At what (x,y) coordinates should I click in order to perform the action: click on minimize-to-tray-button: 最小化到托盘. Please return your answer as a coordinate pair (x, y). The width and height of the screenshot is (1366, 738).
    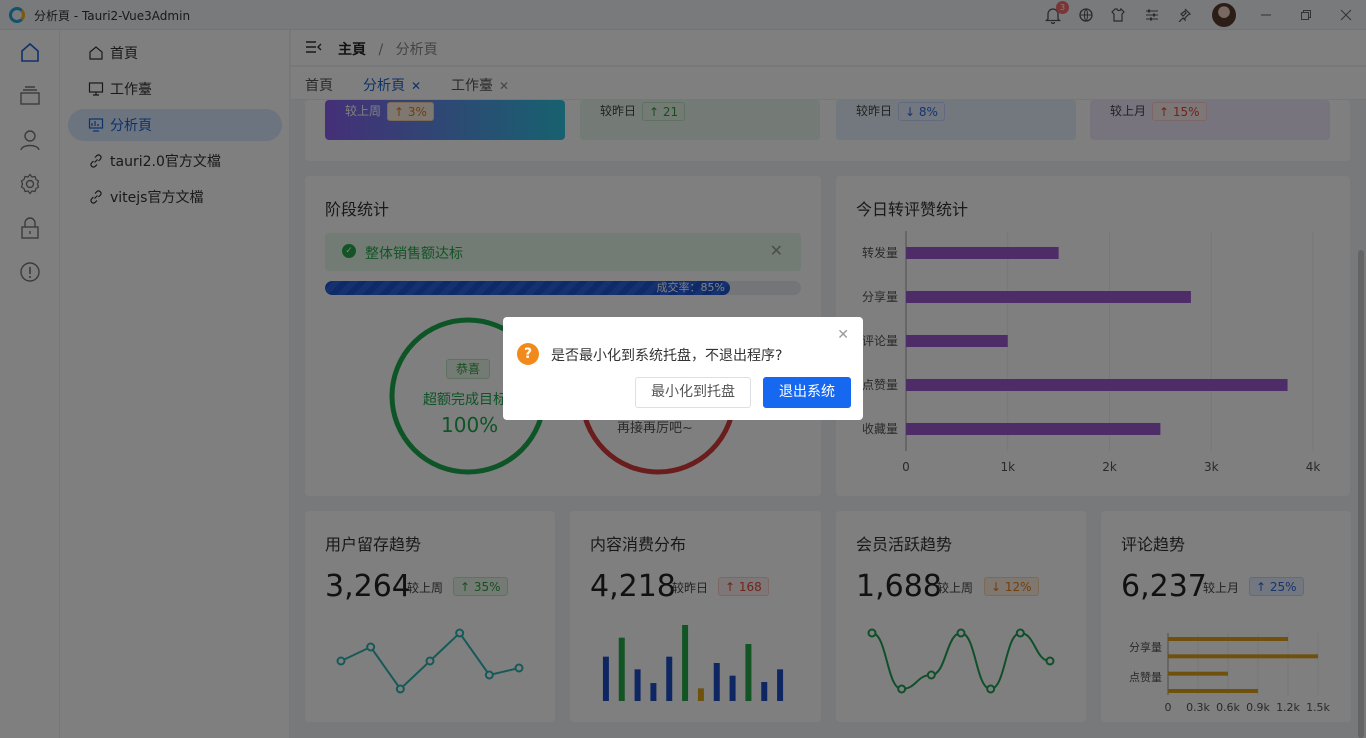
    Looking at the image, I should click on (693, 392).